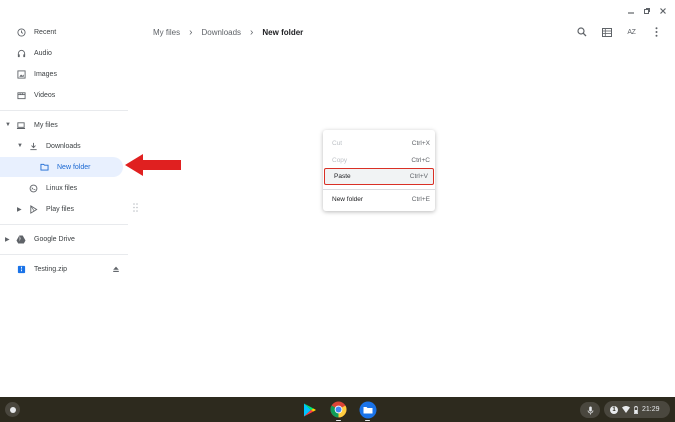  What do you see at coordinates (614, 409) in the screenshot?
I see `notification-count: 1` at bounding box center [614, 409].